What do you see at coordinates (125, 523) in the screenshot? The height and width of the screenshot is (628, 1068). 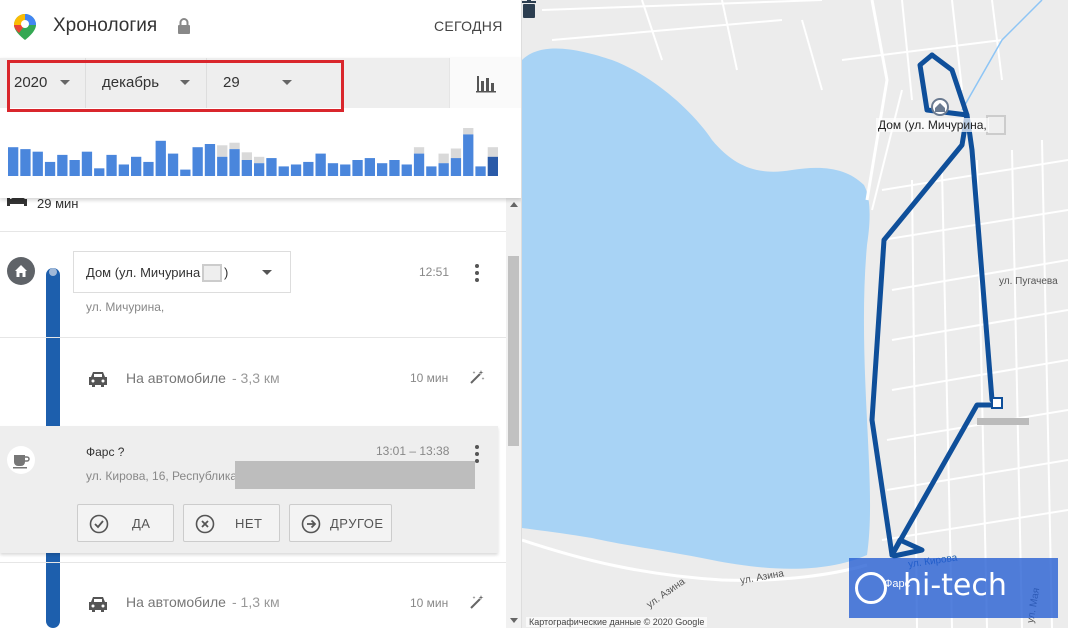 I see `confirm-yes-button: ДА` at bounding box center [125, 523].